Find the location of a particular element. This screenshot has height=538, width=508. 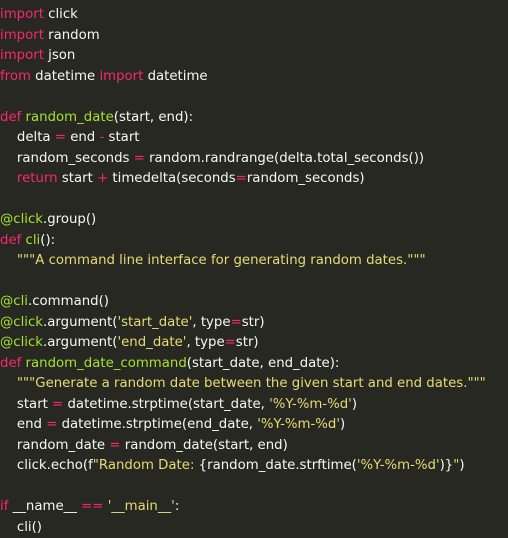

code-token: {random_date.strftime( is located at coordinates (278, 465).